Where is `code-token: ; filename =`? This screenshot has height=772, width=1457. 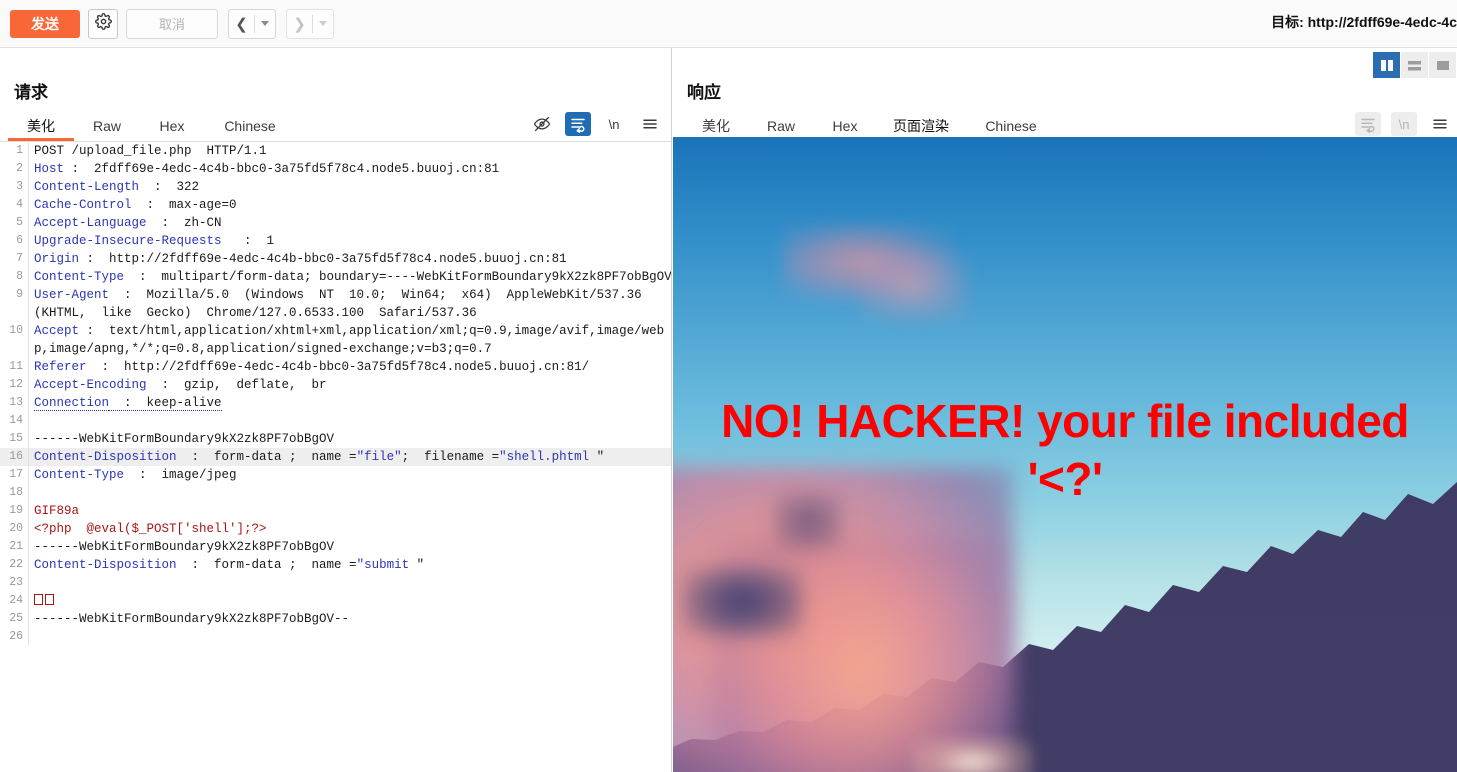 code-token: ; filename = is located at coordinates (450, 457).